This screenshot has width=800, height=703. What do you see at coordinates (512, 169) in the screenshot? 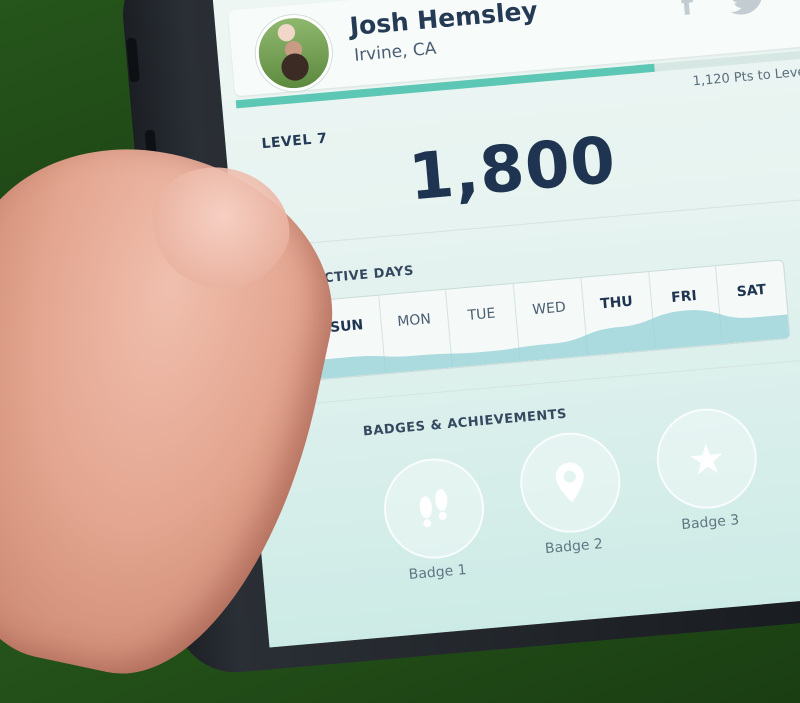
I see `points-total: 1,800` at bounding box center [512, 169].